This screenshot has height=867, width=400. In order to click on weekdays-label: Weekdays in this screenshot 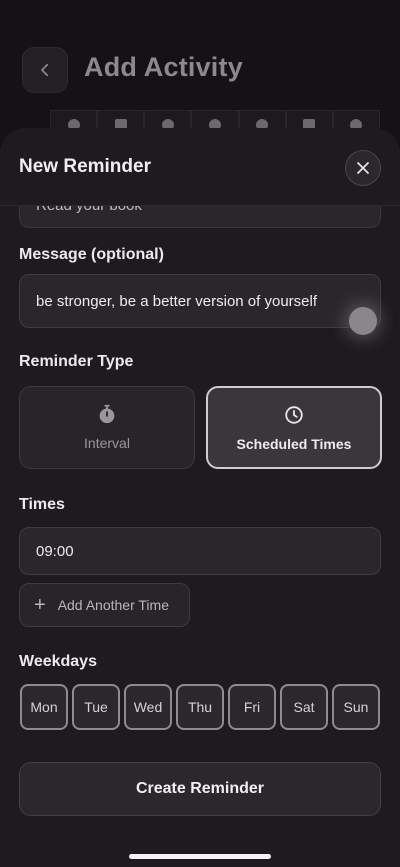, I will do `click(58, 661)`.